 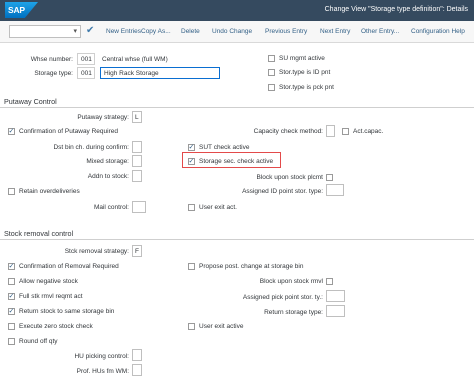 I want to click on storage-type-field: 001, so click(x=86, y=73).